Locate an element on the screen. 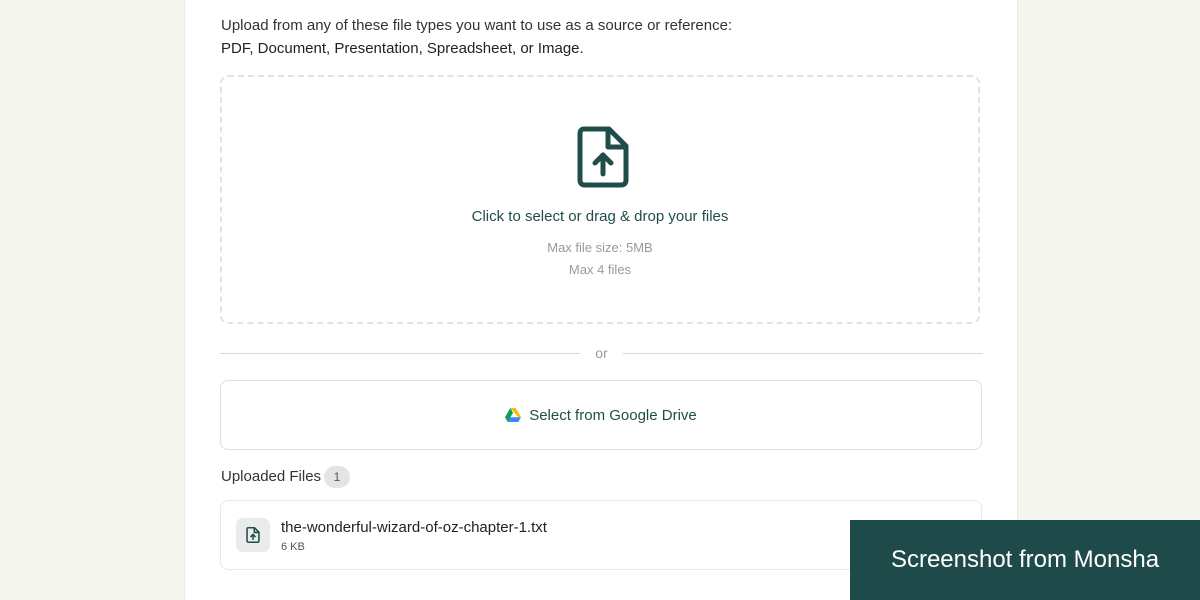  screenshot-watermark: Screenshot from Monsha is located at coordinates (1025, 560).